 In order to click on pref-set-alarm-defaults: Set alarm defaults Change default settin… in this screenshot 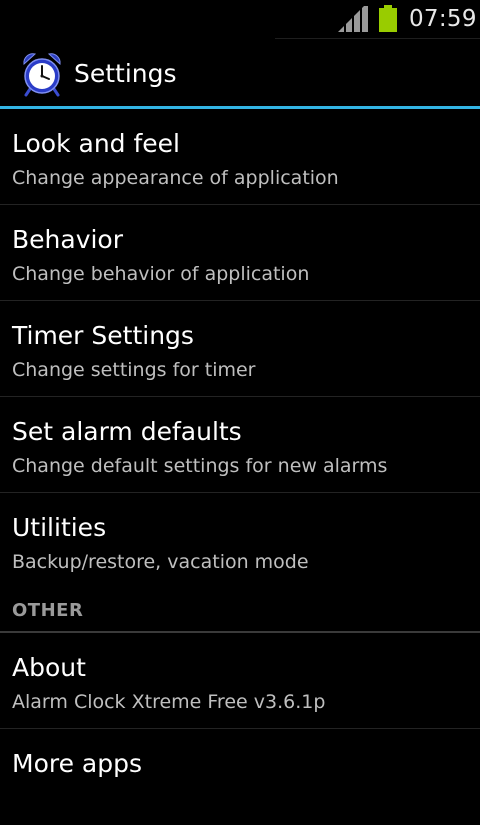, I will do `click(240, 445)`.